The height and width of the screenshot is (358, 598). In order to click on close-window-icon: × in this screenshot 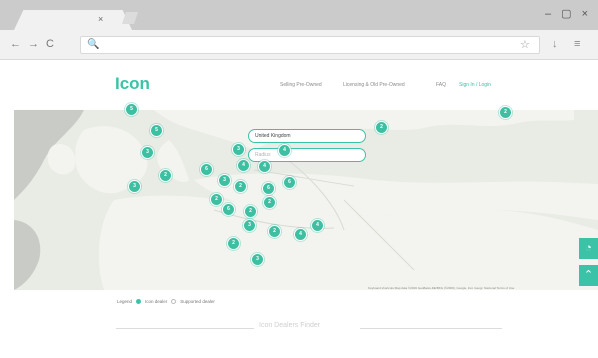, I will do `click(585, 14)`.